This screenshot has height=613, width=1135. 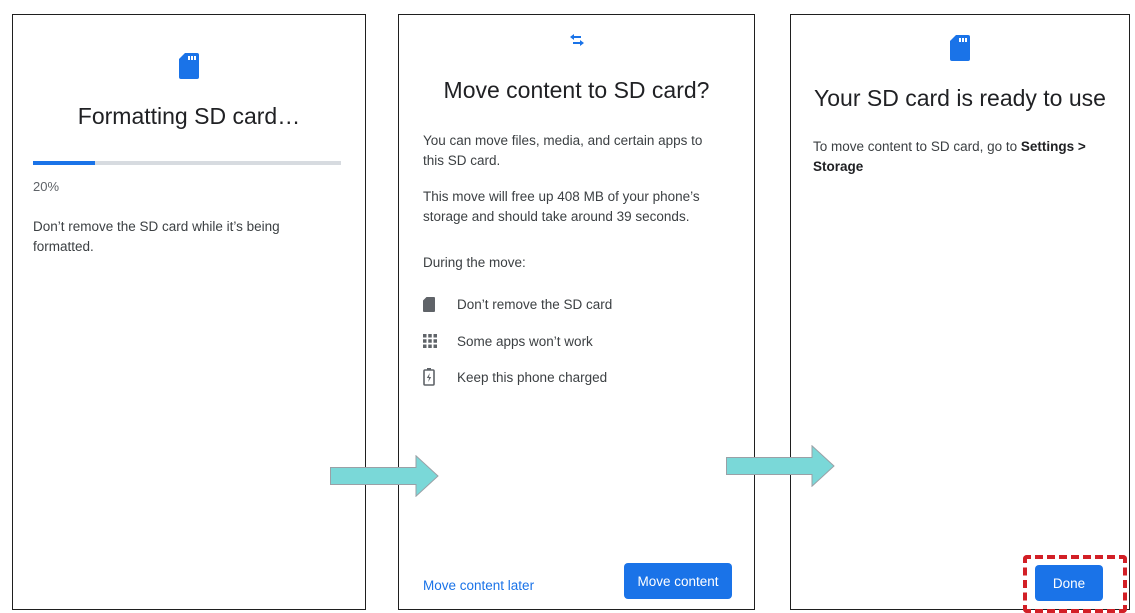 What do you see at coordinates (434, 341) in the screenshot?
I see `apps-grid-icon` at bounding box center [434, 341].